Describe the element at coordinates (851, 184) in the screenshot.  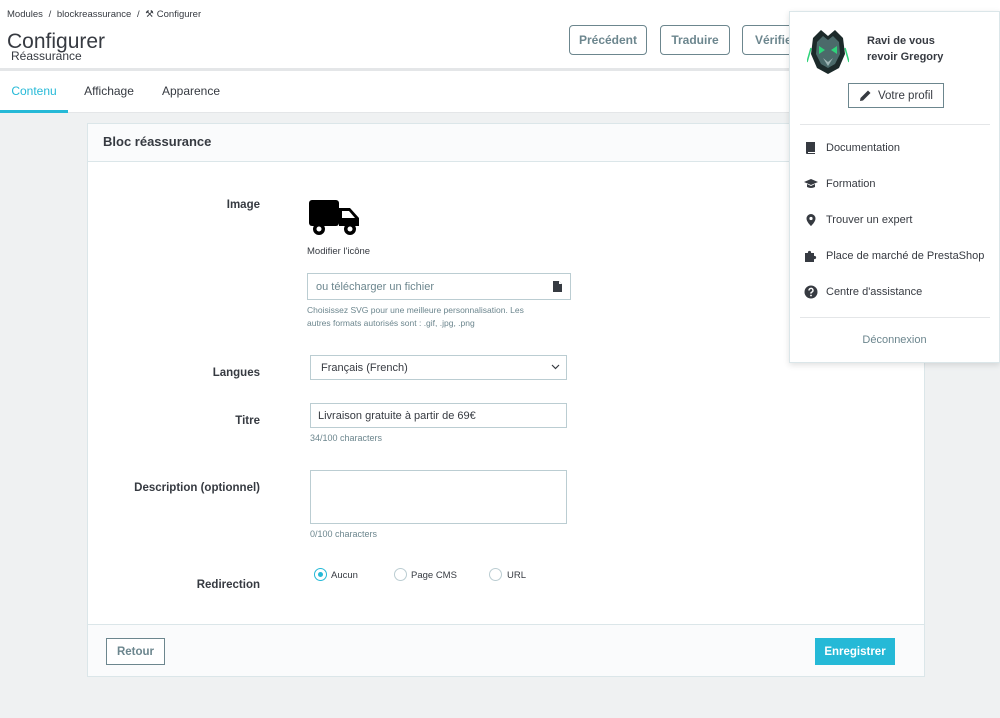
I see `menu-item-formation-label: Formation` at that location.